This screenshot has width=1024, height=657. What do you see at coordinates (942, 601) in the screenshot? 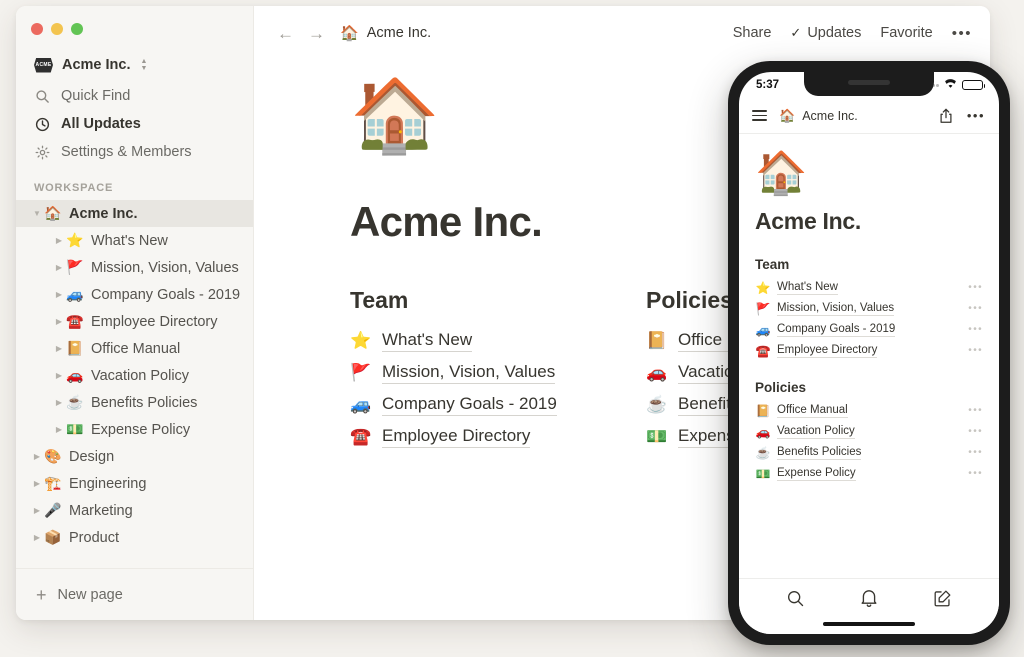
I see `compose-icon` at bounding box center [942, 601].